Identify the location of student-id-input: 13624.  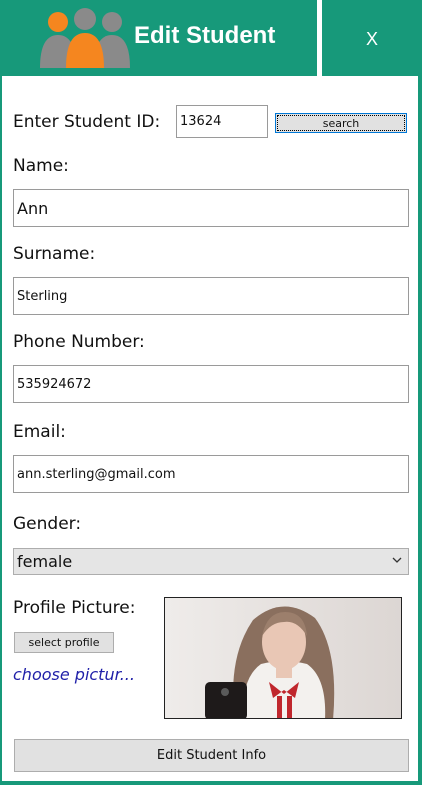
(222, 121).